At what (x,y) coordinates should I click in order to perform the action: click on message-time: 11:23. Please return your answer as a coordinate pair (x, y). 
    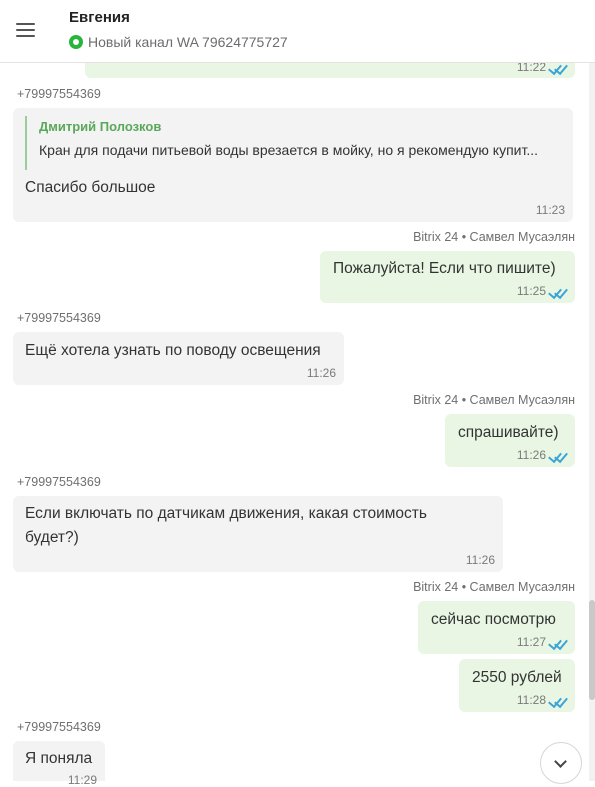
    Looking at the image, I should click on (550, 210).